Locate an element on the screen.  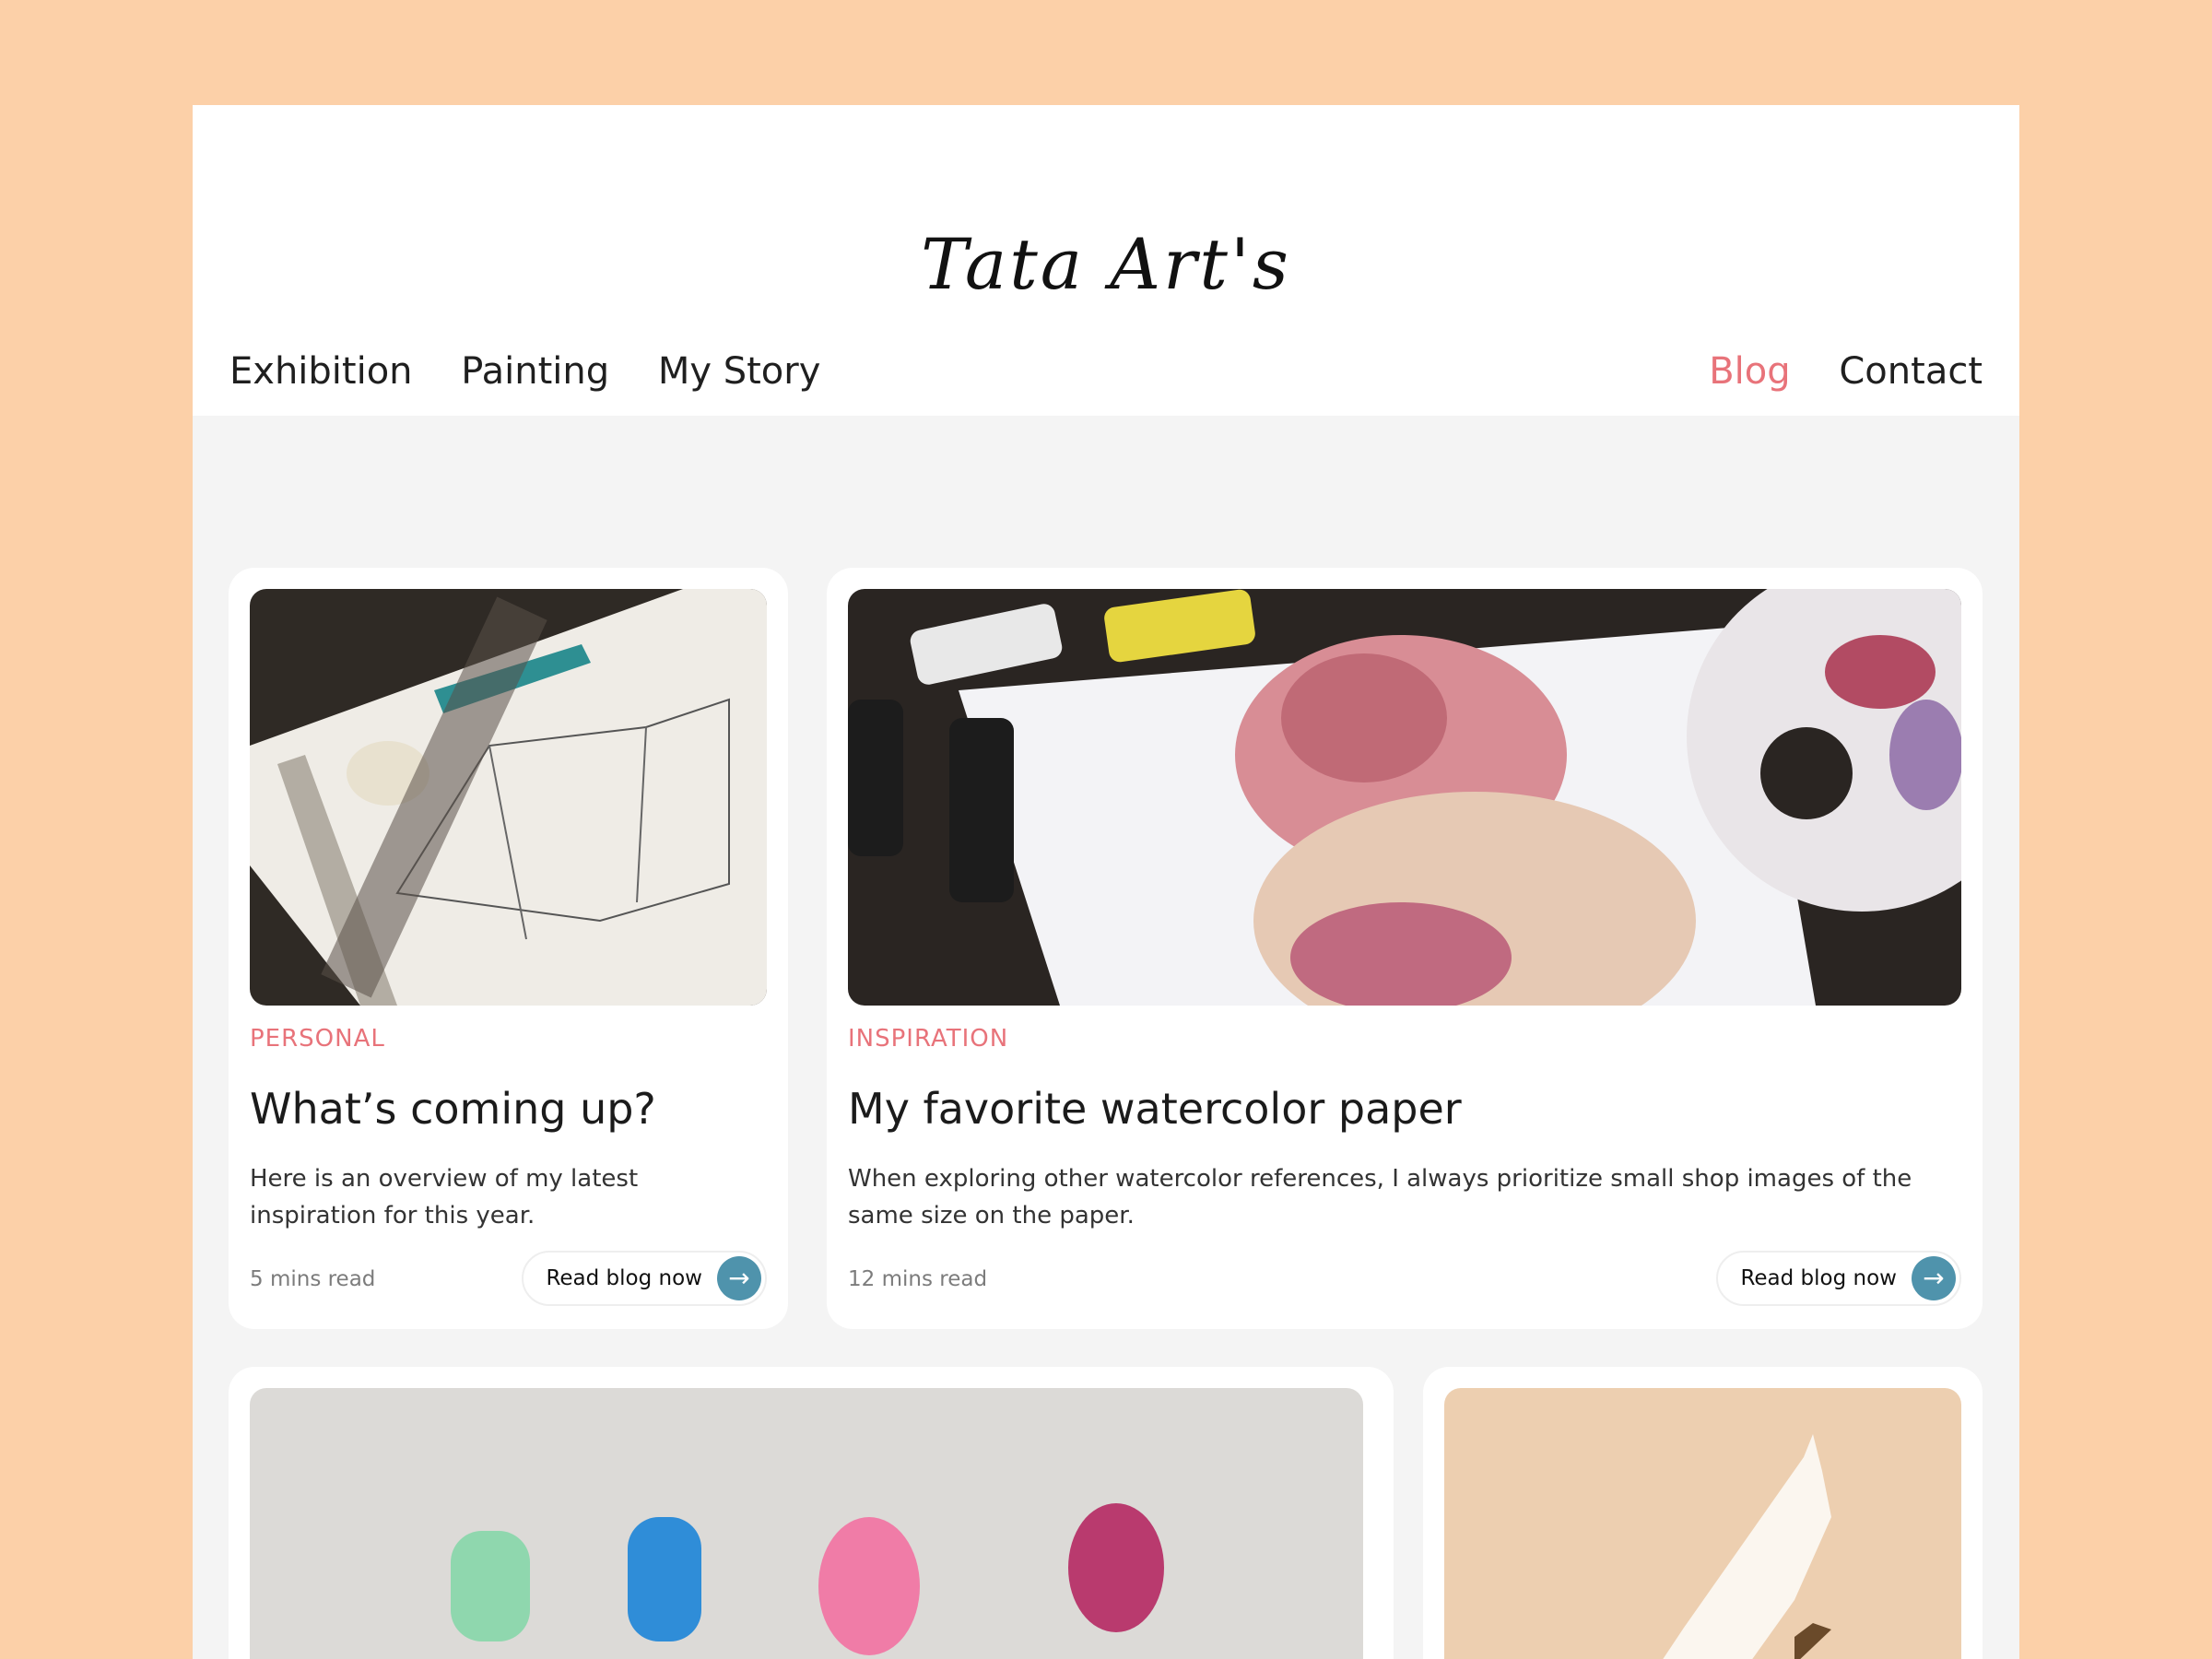
post-title: My favorite watercolor paper is located at coordinates (1155, 1109).